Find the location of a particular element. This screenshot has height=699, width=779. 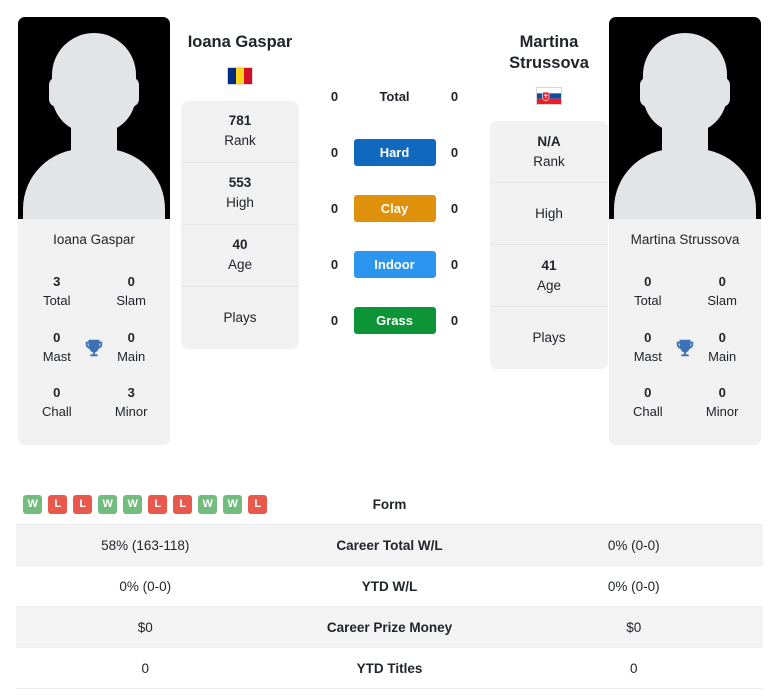

surface-clay-badge: Clay is located at coordinates (394, 208).